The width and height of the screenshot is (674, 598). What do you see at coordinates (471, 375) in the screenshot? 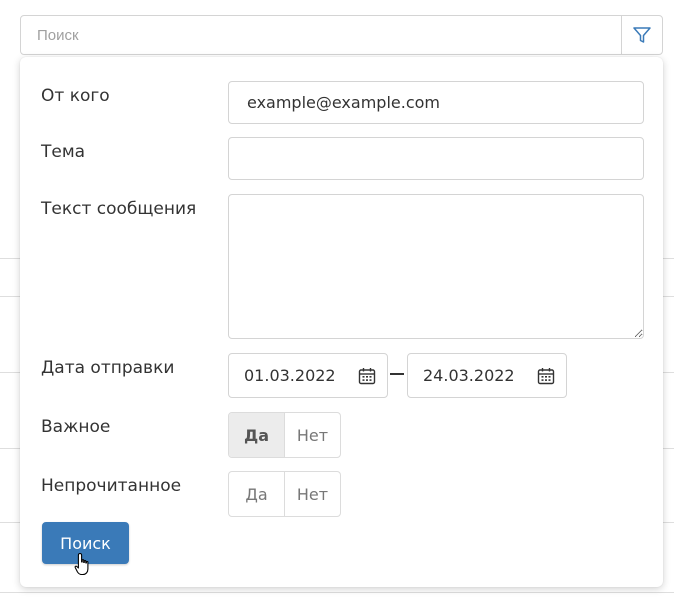
I see `date-to-input` at bounding box center [471, 375].